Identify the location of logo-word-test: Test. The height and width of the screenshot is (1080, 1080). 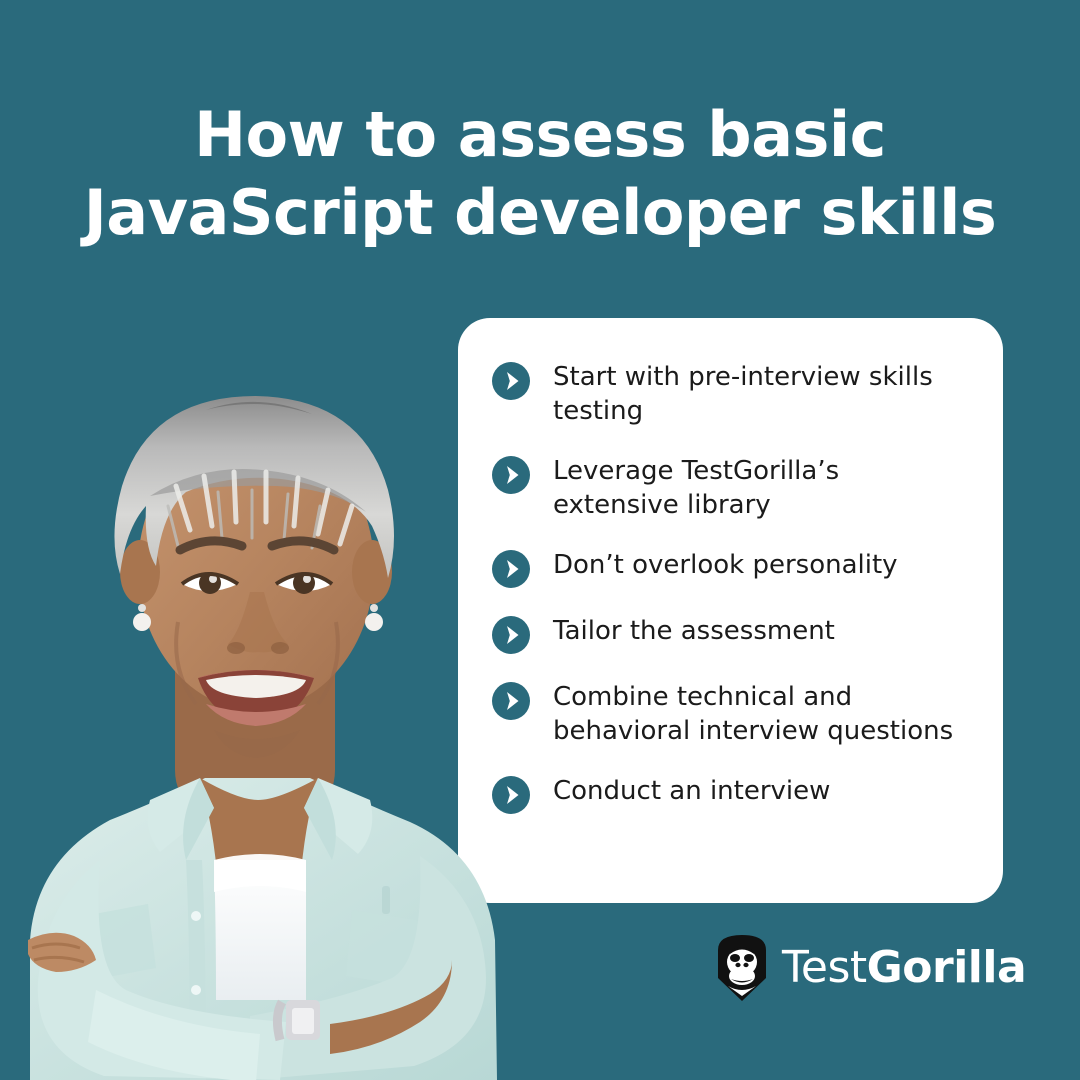
(824, 967).